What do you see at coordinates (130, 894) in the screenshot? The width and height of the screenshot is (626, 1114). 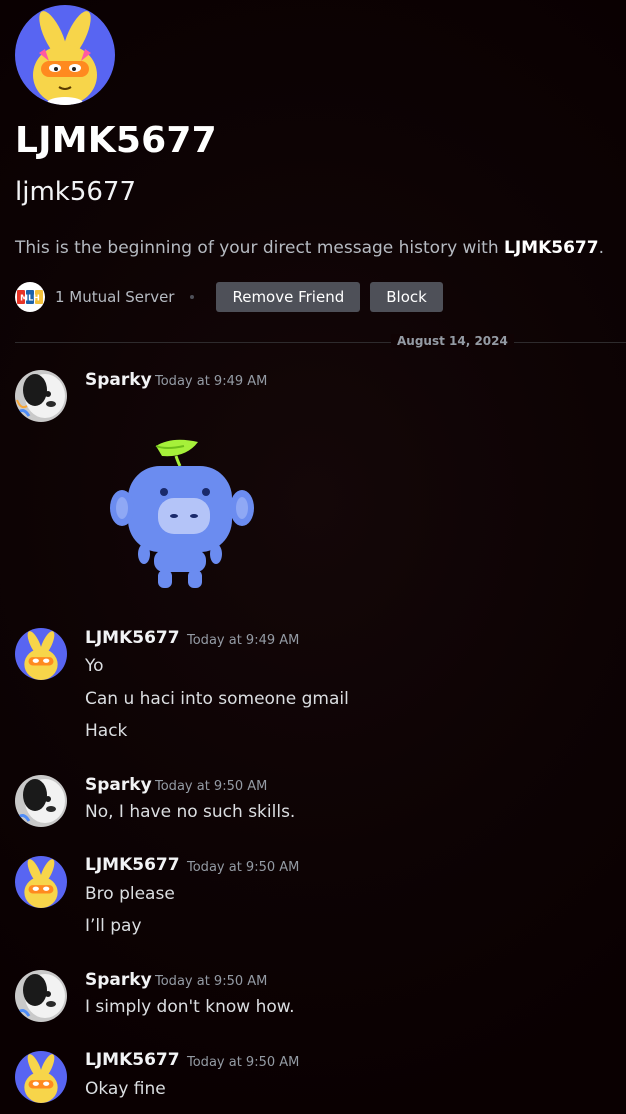 I see `message-text: Bro please` at bounding box center [130, 894].